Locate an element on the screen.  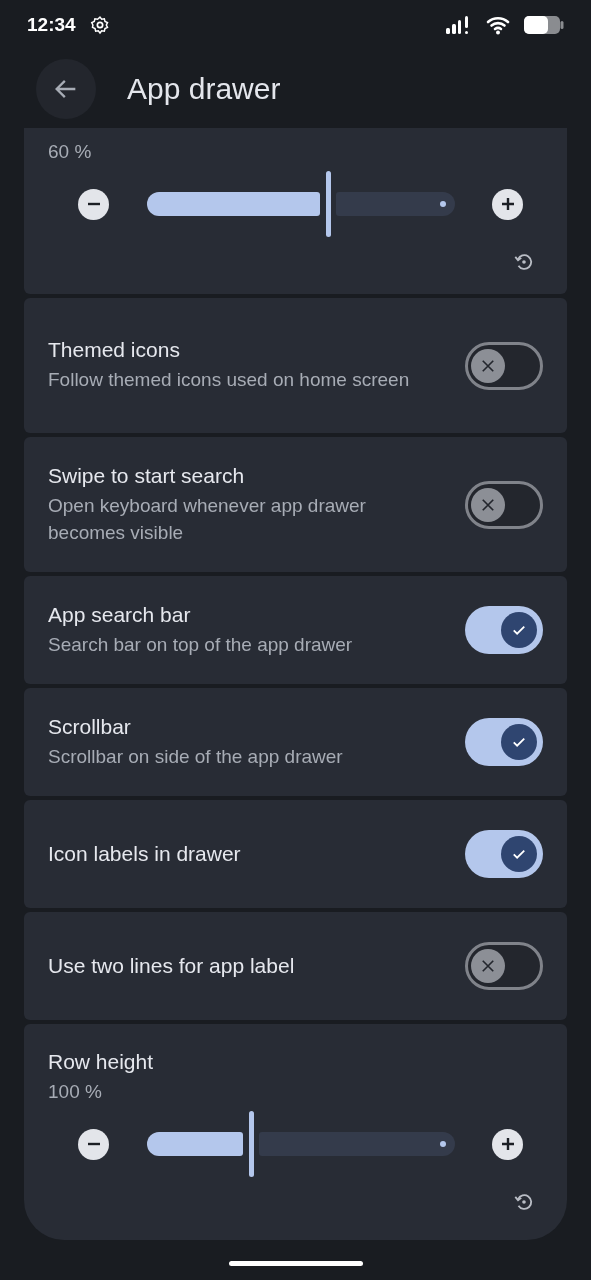
setting-title: Swipe to start search is located at coordinates (147, 475).